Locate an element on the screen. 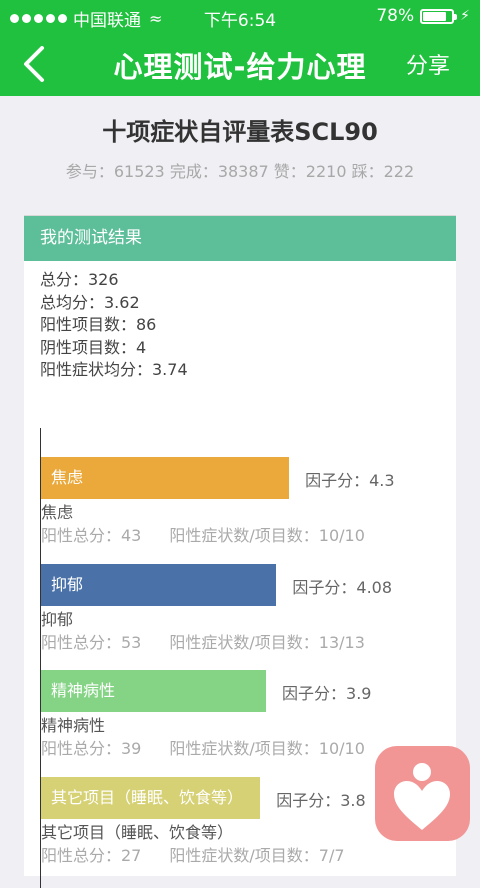  positive-total: 阳性总分：27 is located at coordinates (91, 855).